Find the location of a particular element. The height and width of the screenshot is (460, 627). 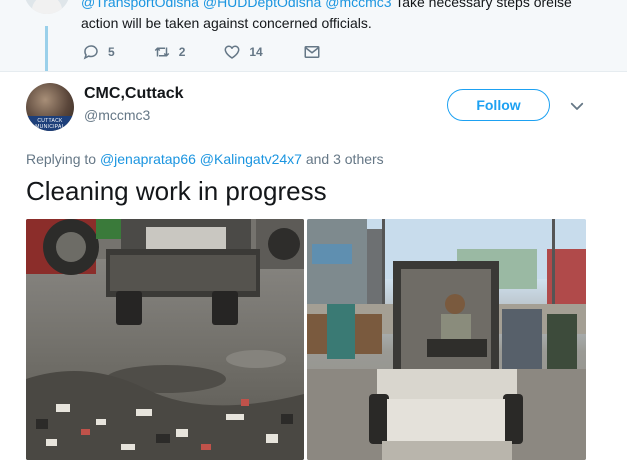

replying-to-prefix: Replying to is located at coordinates (63, 159).